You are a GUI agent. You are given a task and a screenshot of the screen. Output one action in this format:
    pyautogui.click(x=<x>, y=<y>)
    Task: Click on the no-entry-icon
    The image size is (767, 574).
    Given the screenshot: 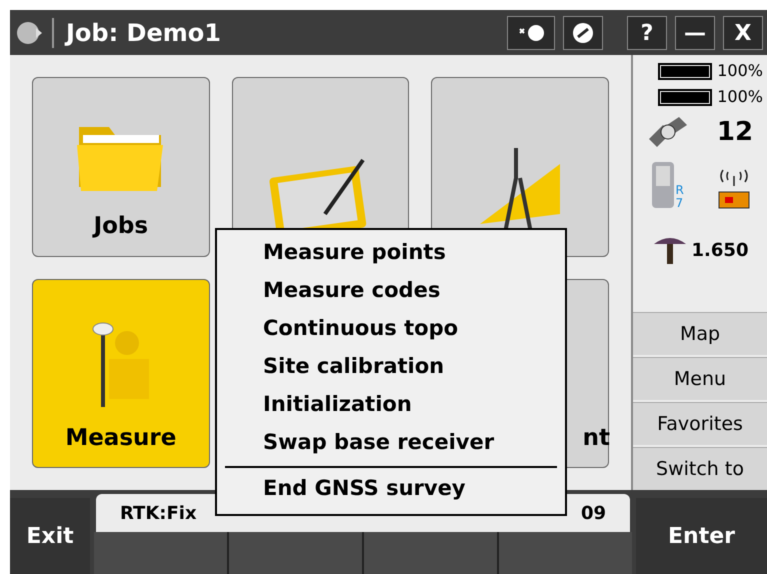 What is the action you would take?
    pyautogui.click(x=583, y=33)
    